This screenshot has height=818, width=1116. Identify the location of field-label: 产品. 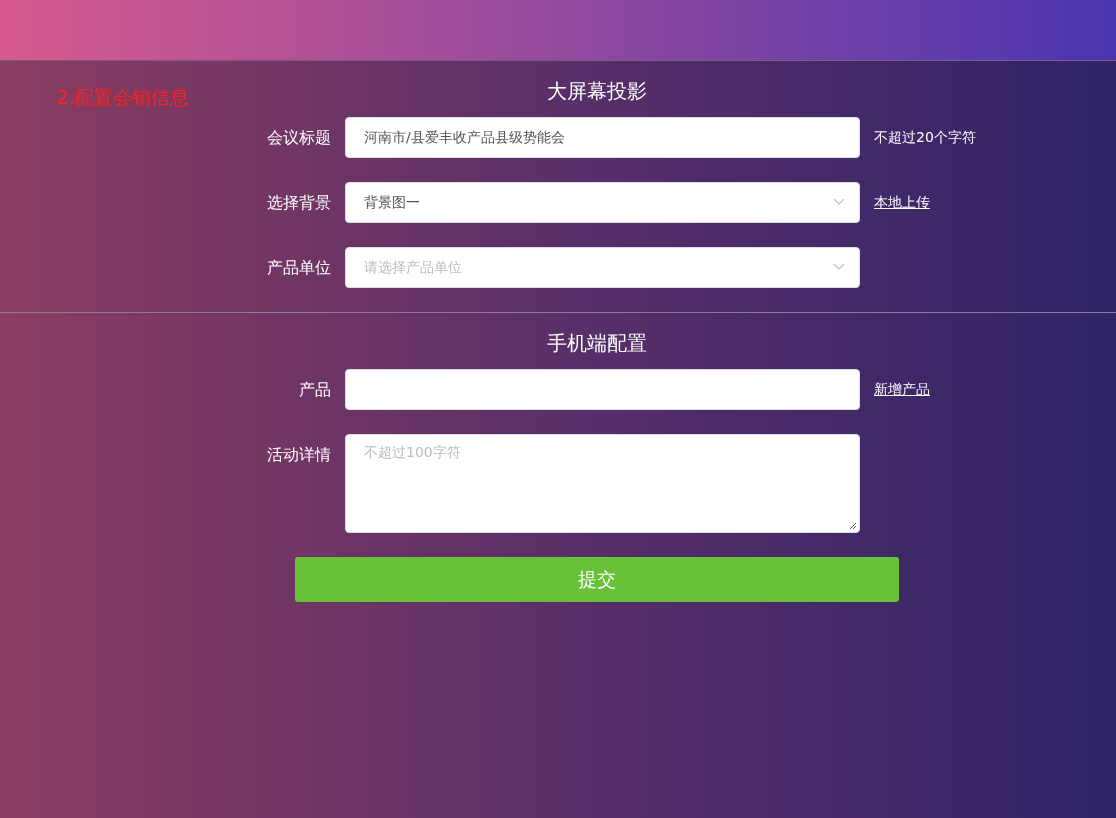
(314, 390).